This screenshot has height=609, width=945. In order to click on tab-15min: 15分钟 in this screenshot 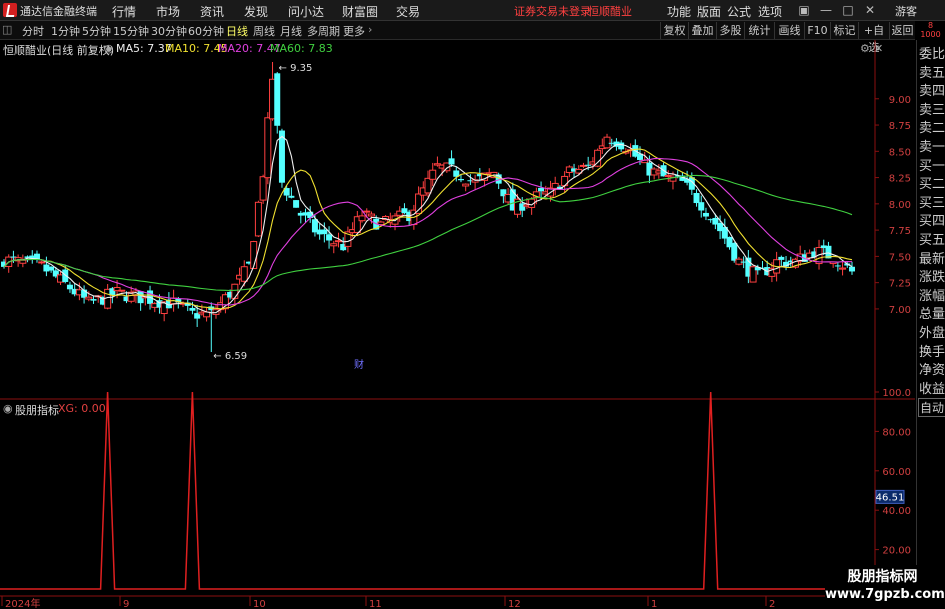, I will do `click(131, 31)`.